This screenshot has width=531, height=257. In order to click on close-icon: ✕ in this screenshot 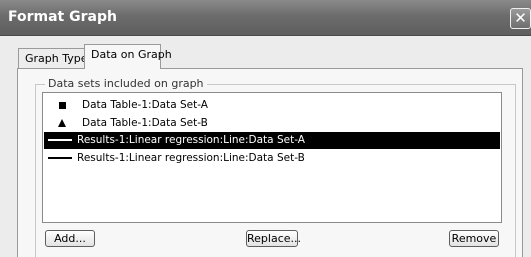, I will do `click(520, 18)`.